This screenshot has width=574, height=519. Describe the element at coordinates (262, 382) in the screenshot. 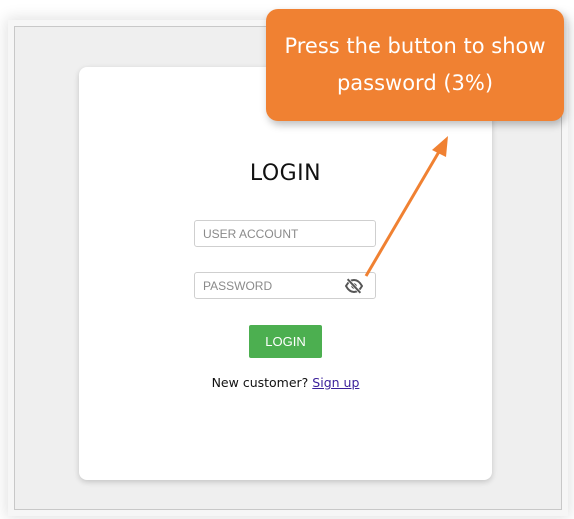

I see `signup-prompt: New customer?` at that location.